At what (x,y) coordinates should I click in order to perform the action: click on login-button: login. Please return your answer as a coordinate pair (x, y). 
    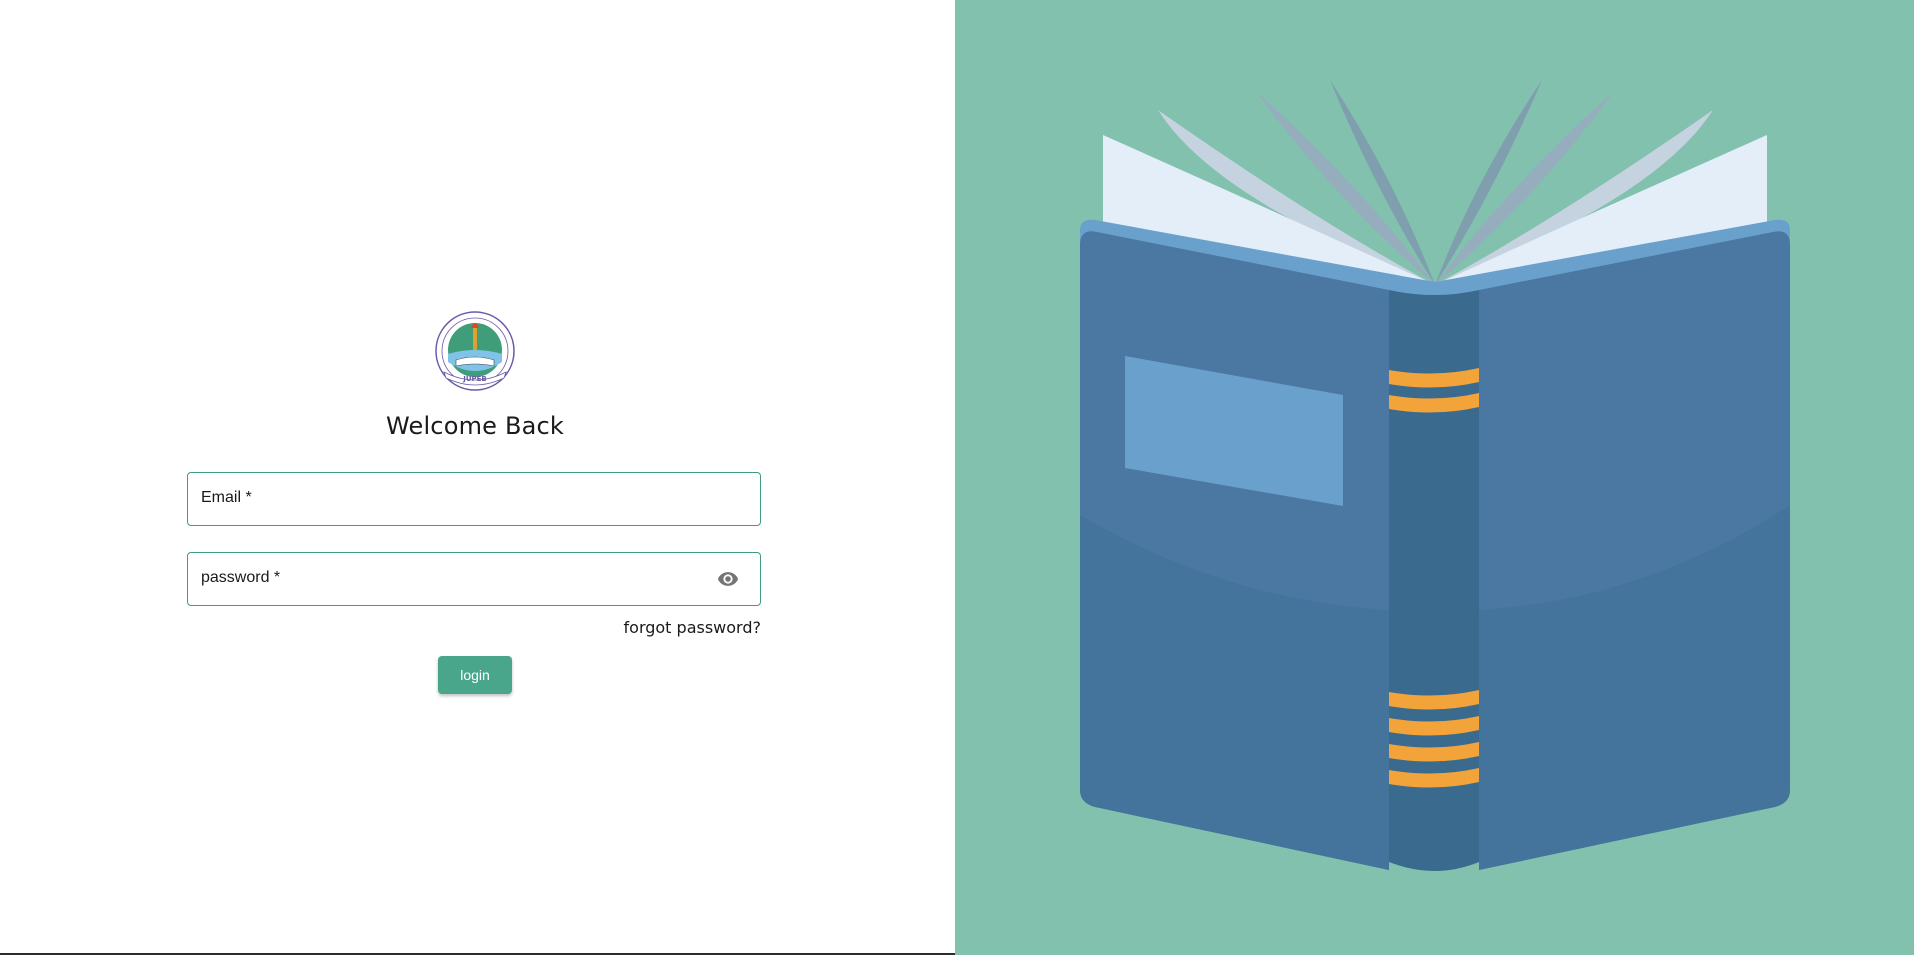
    Looking at the image, I should click on (475, 675).